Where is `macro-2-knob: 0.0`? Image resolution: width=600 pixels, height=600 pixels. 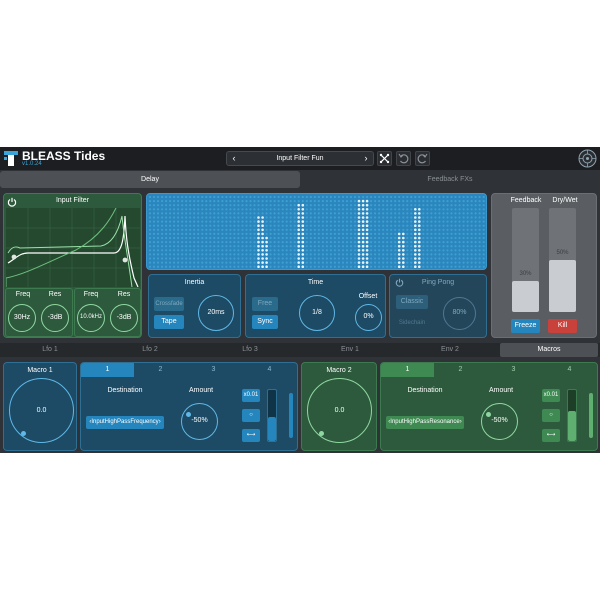
macro-2-knob: 0.0 is located at coordinates (339, 410).